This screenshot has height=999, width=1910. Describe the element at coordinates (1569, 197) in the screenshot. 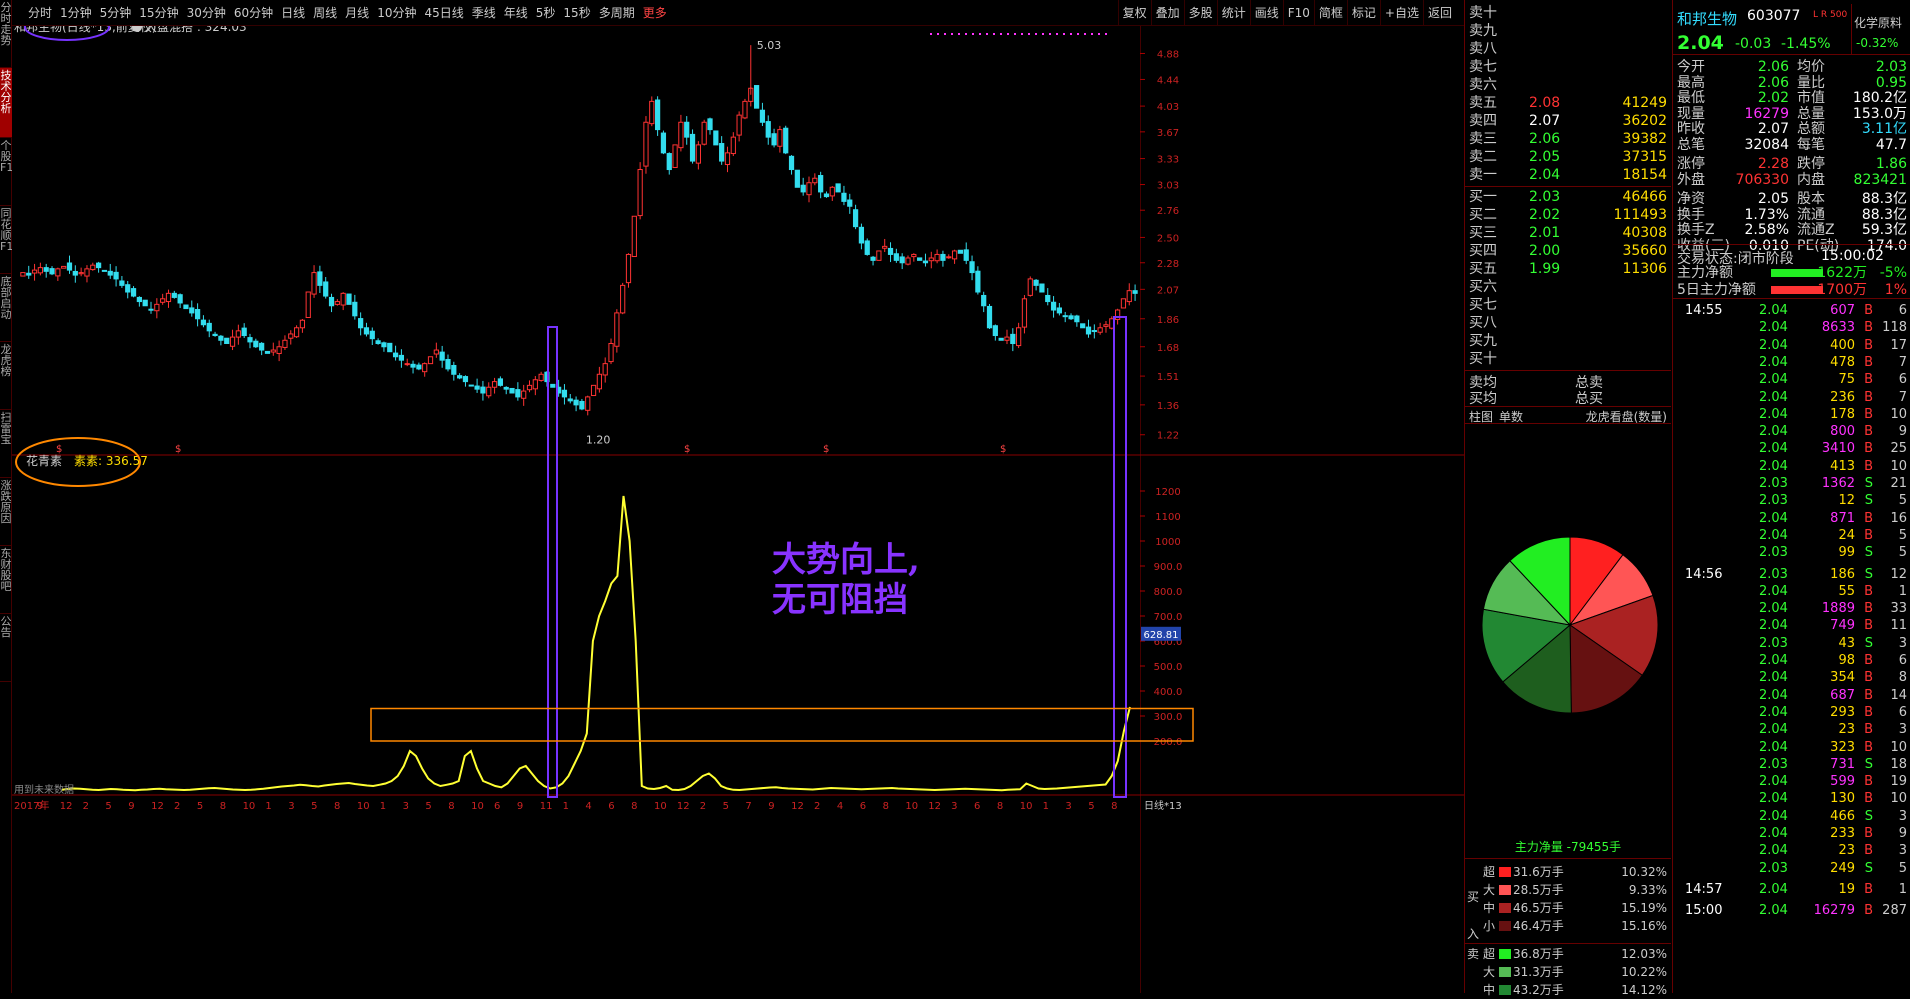

I see `buy-order-row: 买一 2.03 46466` at that location.